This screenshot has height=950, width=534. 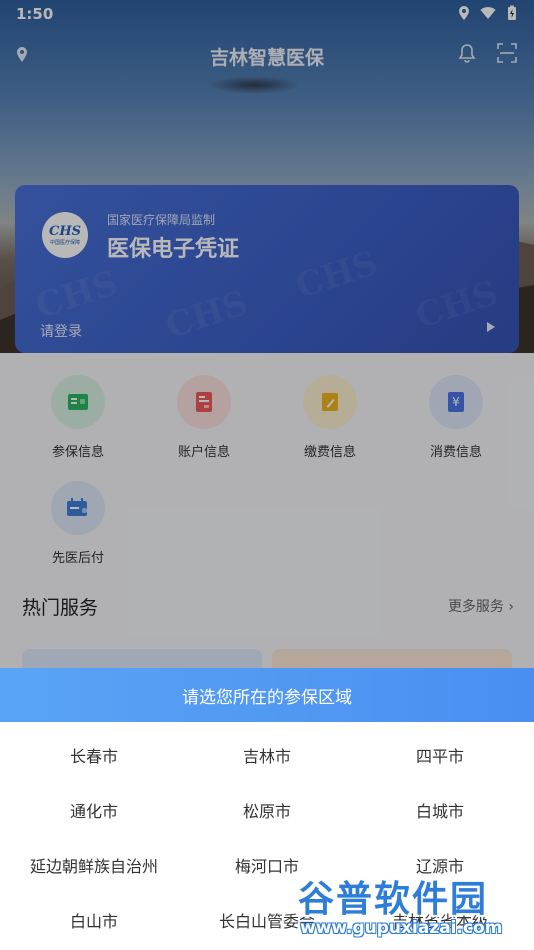 What do you see at coordinates (267, 695) in the screenshot?
I see `region-picker-title: 请选您所在的参保区域` at bounding box center [267, 695].